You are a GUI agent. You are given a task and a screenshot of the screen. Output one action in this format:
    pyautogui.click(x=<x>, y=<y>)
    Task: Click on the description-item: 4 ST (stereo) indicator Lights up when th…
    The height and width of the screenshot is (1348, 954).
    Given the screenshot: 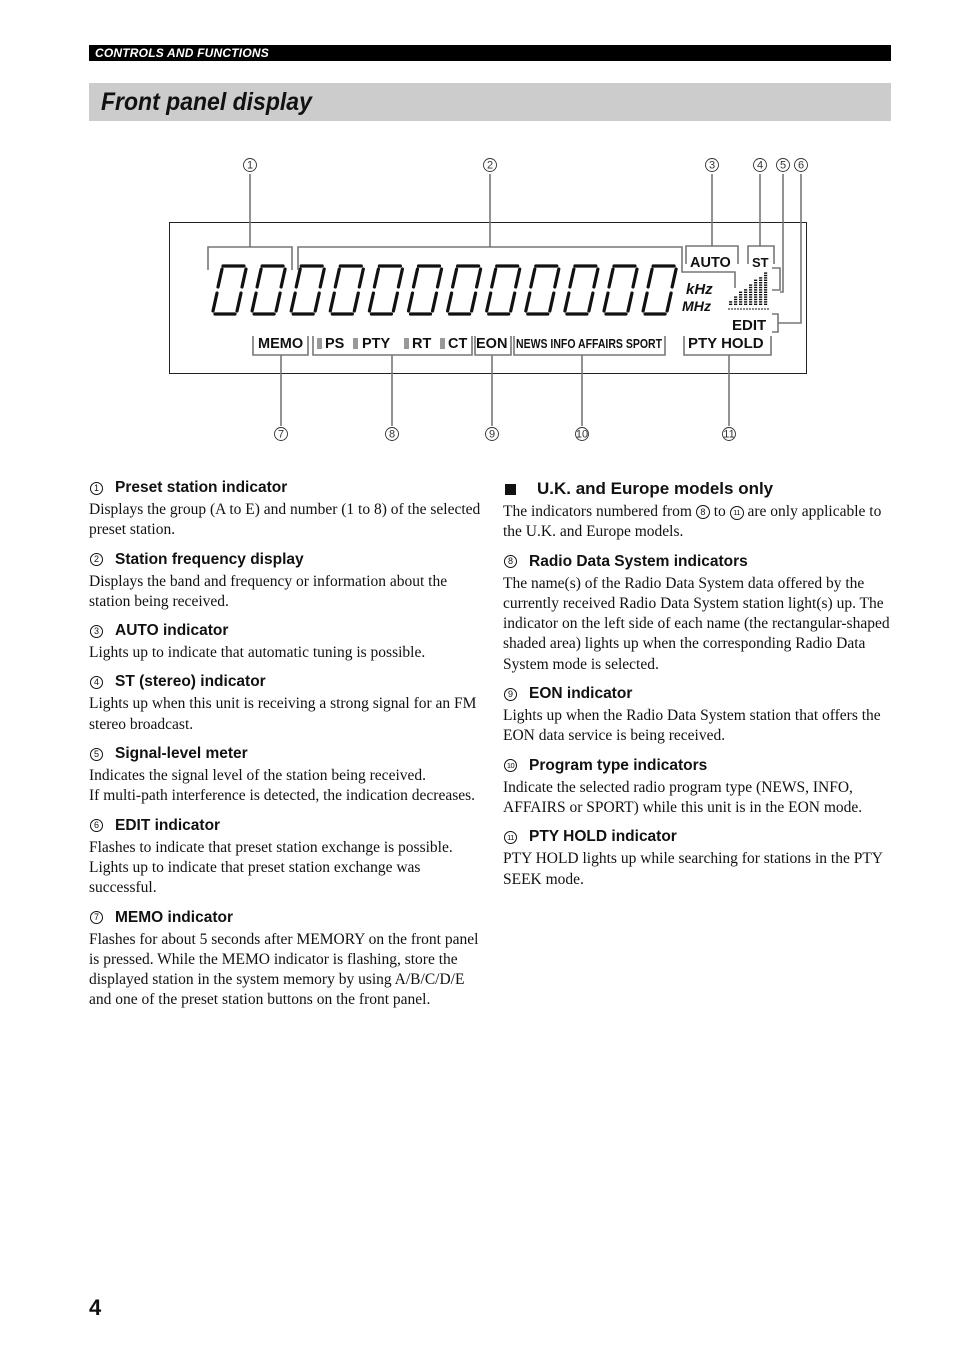 What is the action you would take?
    pyautogui.click(x=285, y=703)
    